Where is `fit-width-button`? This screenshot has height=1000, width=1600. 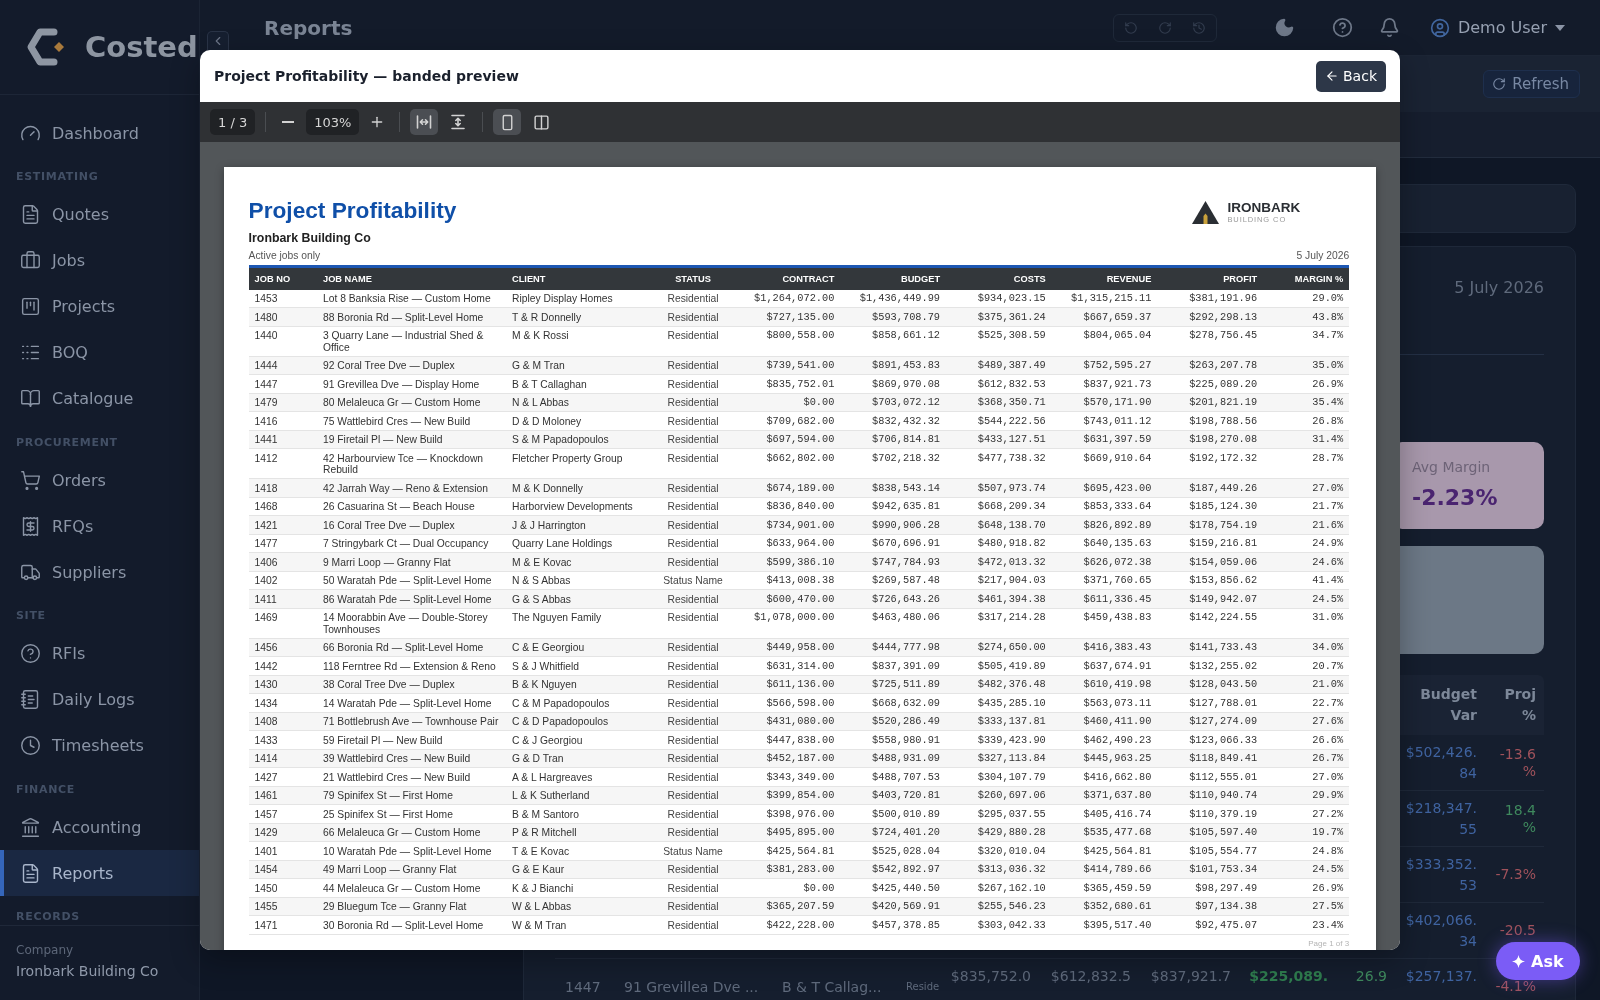
fit-width-button is located at coordinates (424, 122).